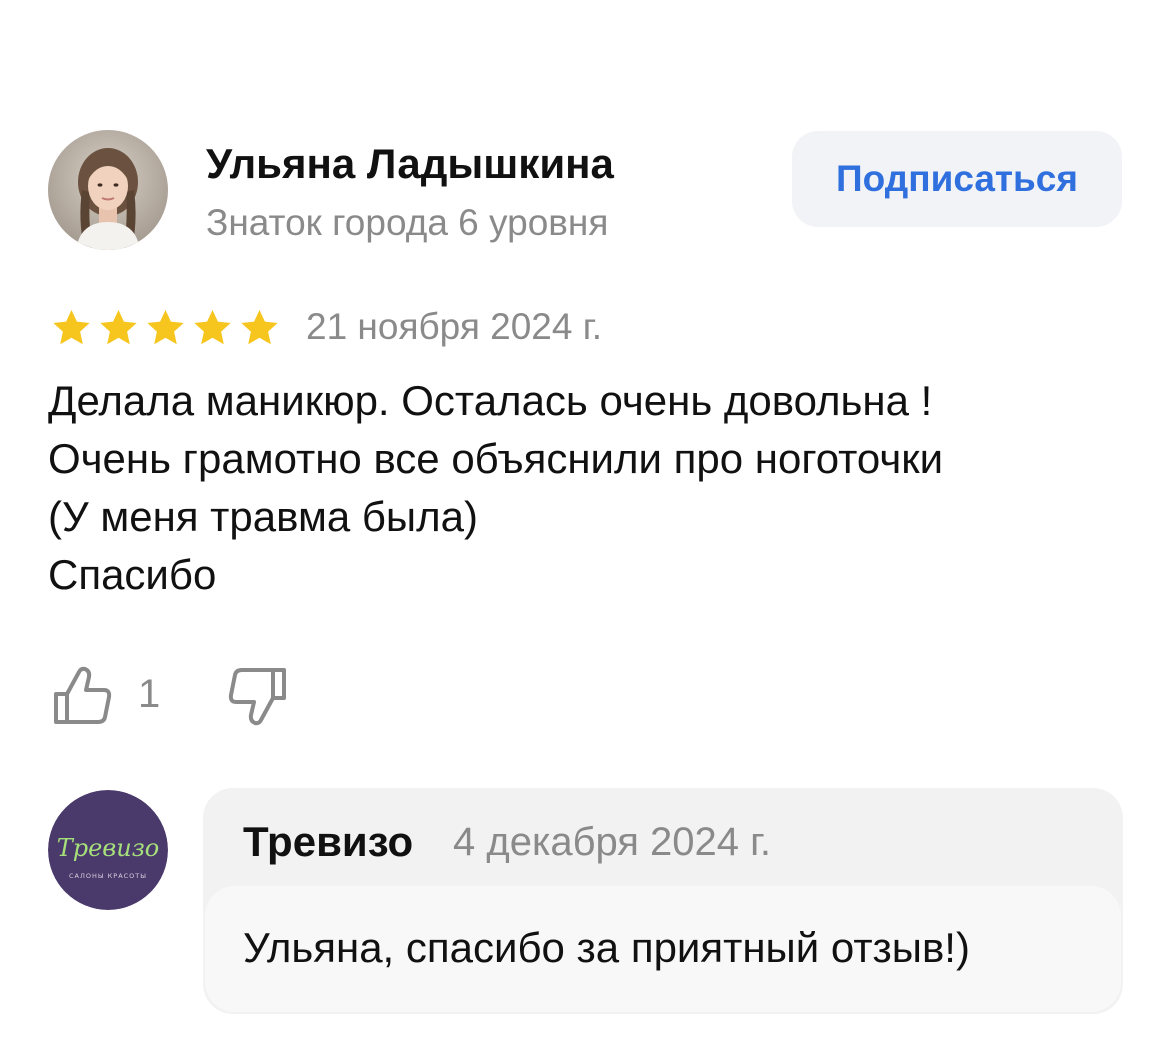 The image size is (1170, 1060). I want to click on thumbs-down-icon, so click(257, 697).